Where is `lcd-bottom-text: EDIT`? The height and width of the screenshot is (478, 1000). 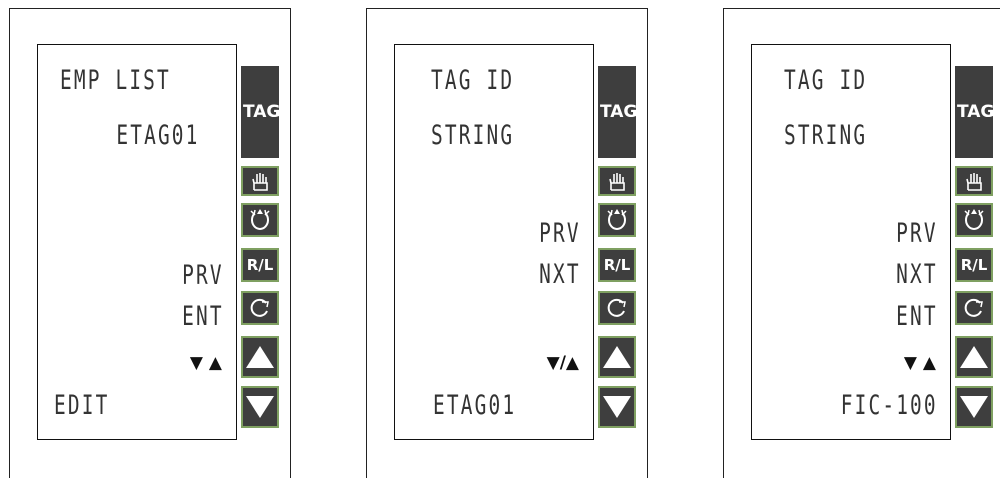 lcd-bottom-text: EDIT is located at coordinates (82, 405).